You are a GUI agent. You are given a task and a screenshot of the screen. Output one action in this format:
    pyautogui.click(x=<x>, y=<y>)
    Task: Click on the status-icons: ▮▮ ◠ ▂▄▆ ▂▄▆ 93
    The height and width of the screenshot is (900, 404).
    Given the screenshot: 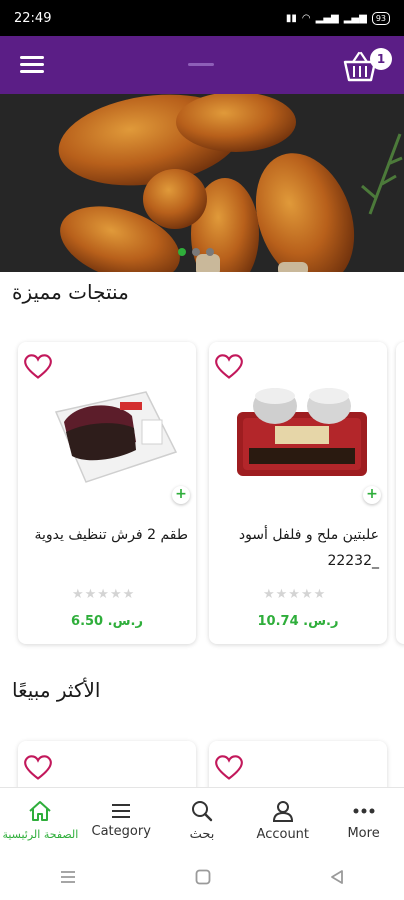 What is the action you would take?
    pyautogui.click(x=337, y=18)
    